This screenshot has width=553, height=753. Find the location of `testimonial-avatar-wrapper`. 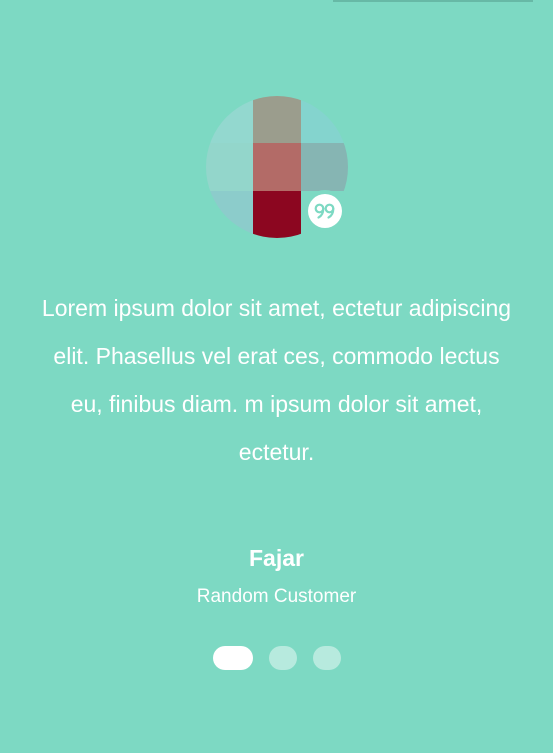

testimonial-avatar-wrapper is located at coordinates (277, 167).